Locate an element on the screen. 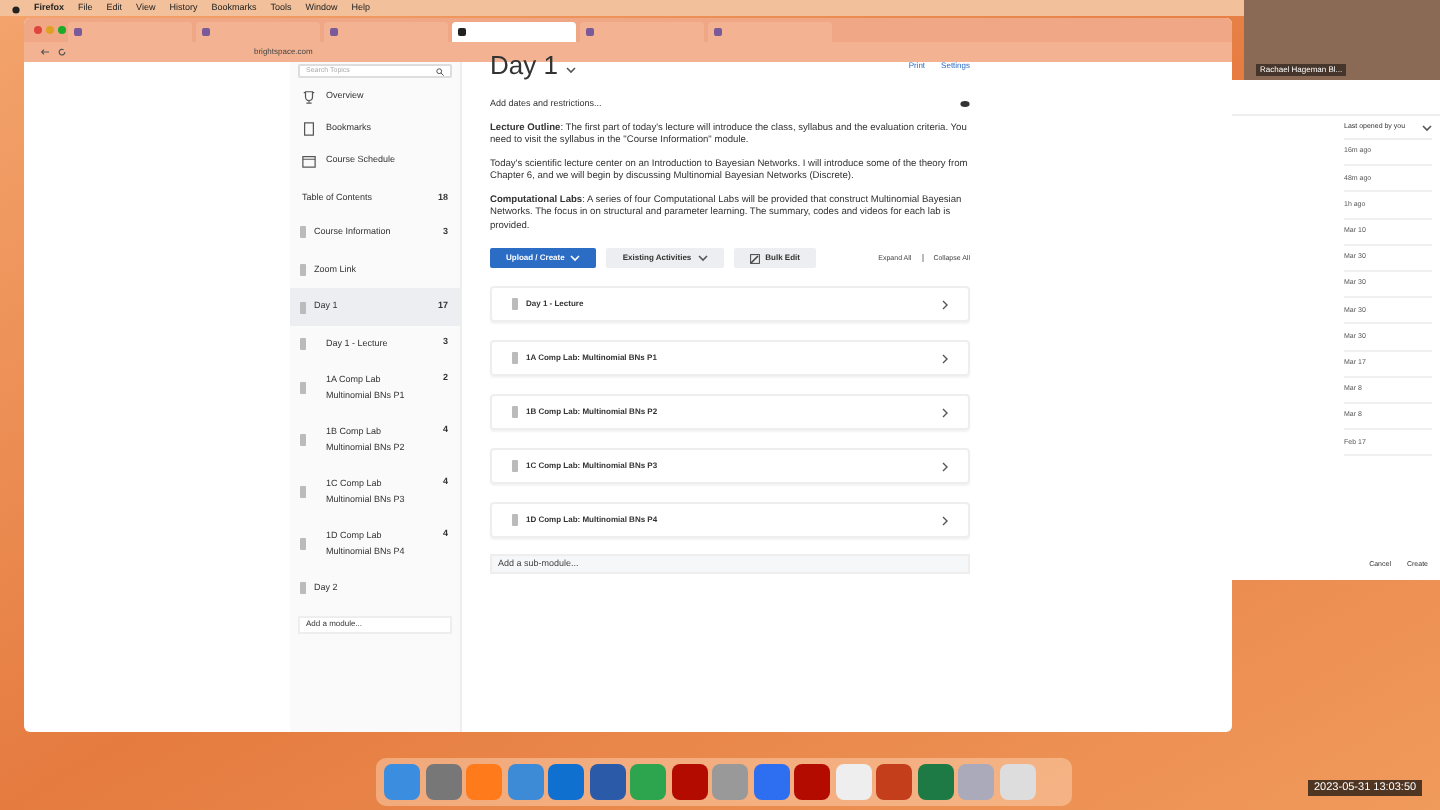 The height and width of the screenshot is (810, 1440). maximize-window-icon is located at coordinates (62, 30).